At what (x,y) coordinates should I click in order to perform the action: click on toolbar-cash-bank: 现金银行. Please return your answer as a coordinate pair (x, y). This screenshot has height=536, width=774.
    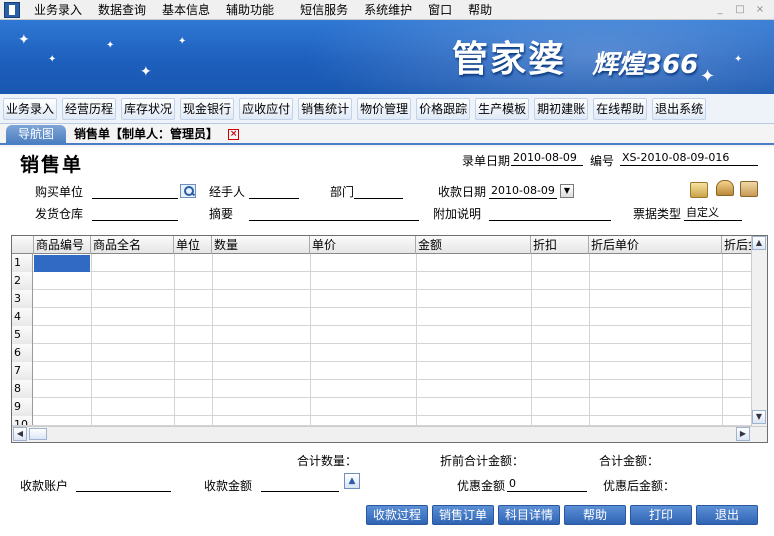
    Looking at the image, I should click on (207, 108).